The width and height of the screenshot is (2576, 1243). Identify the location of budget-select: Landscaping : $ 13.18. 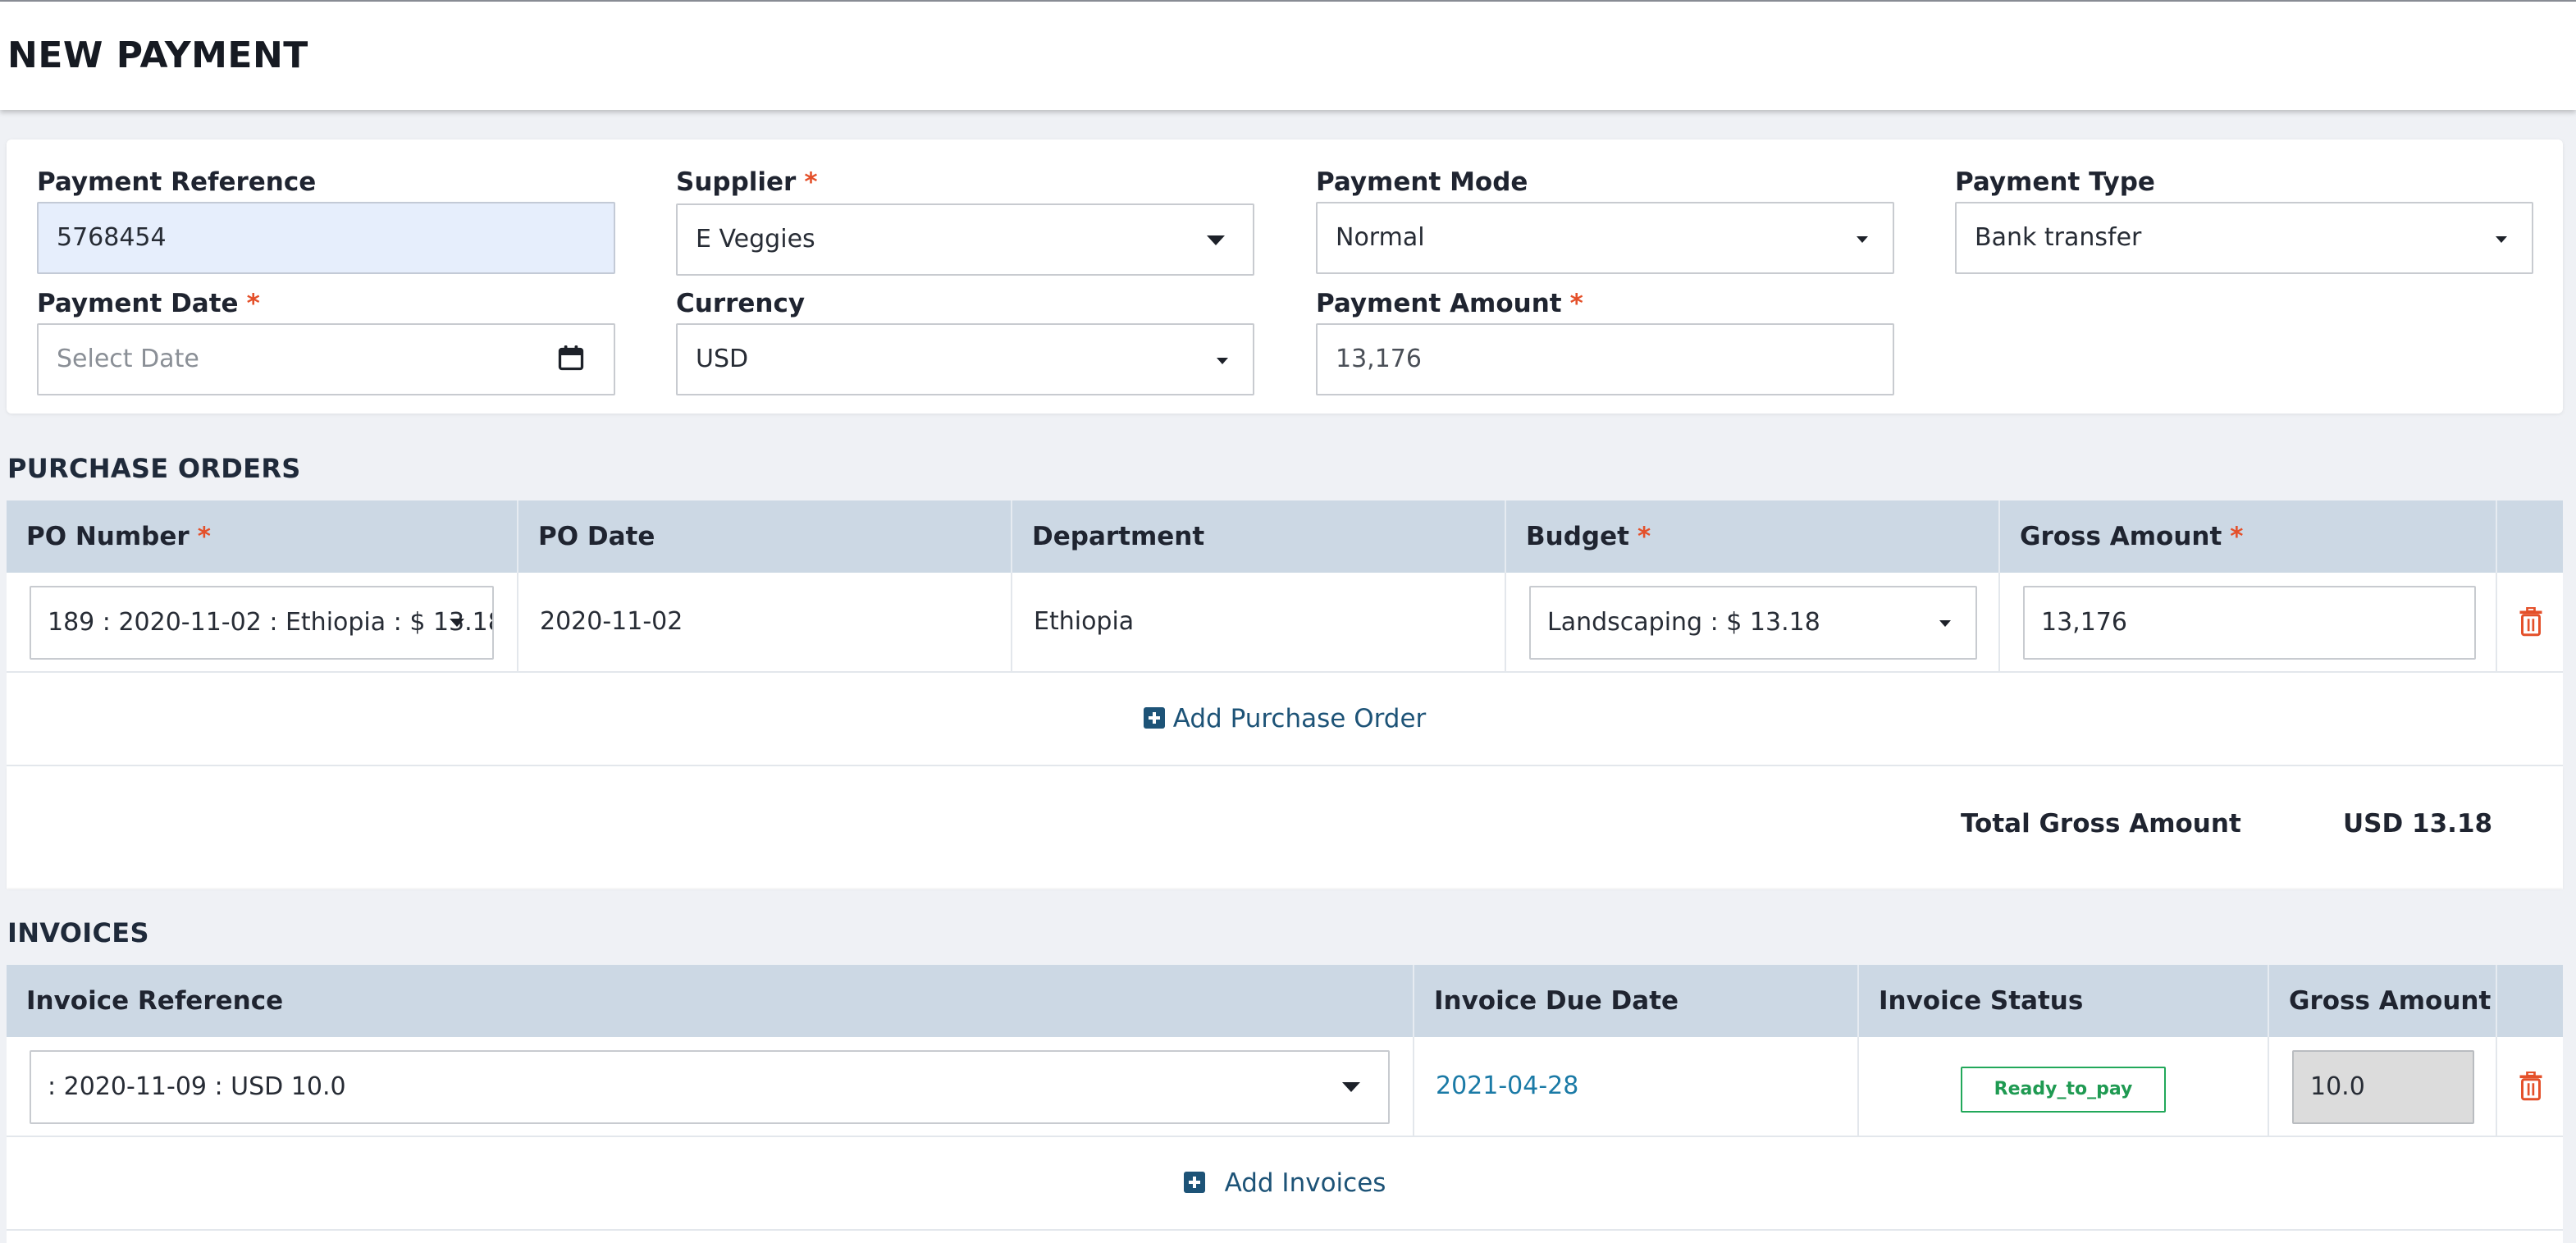
(1753, 623).